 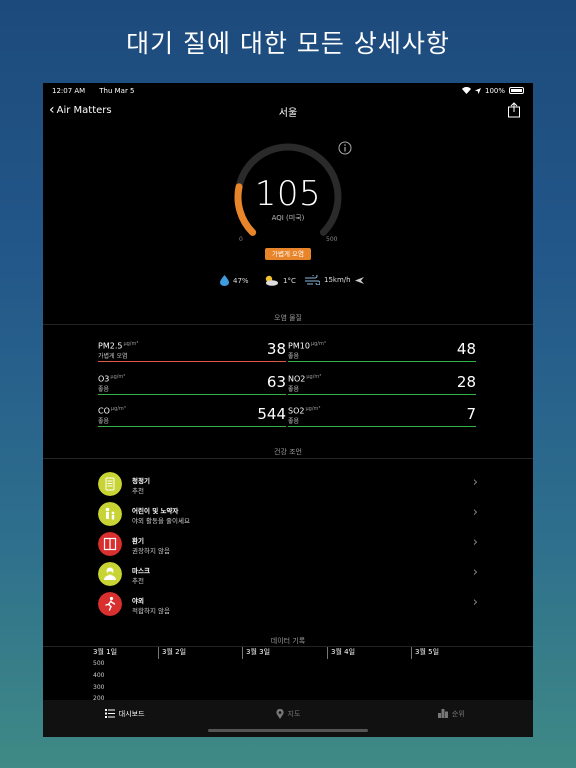 What do you see at coordinates (425, 653) in the screenshot?
I see `history-date: 3월 5일` at bounding box center [425, 653].